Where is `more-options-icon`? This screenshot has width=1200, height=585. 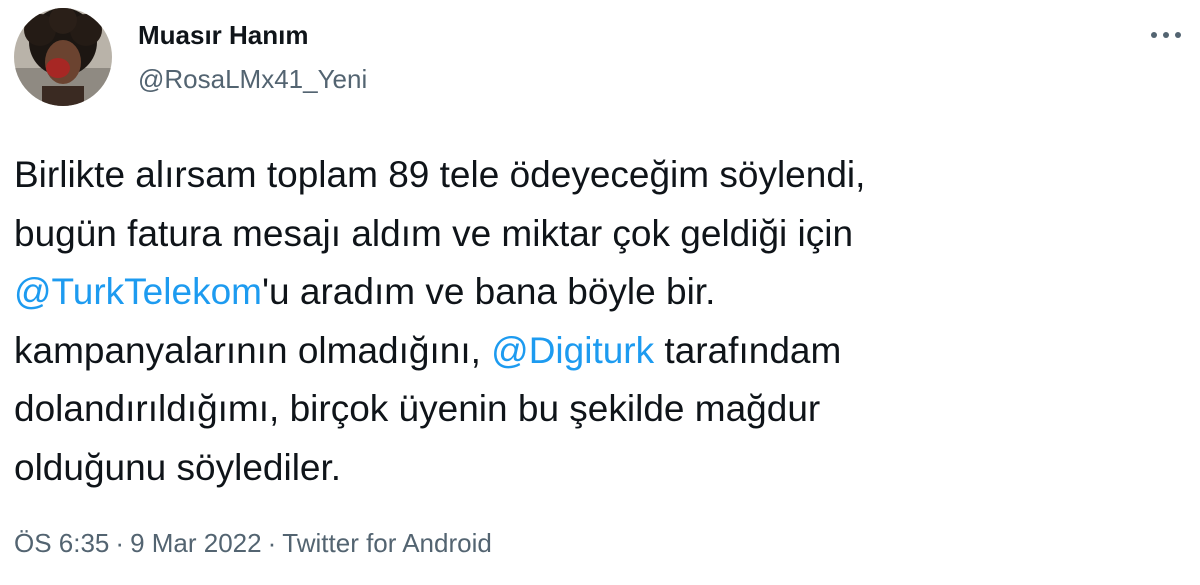
more-options-icon is located at coordinates (1166, 35).